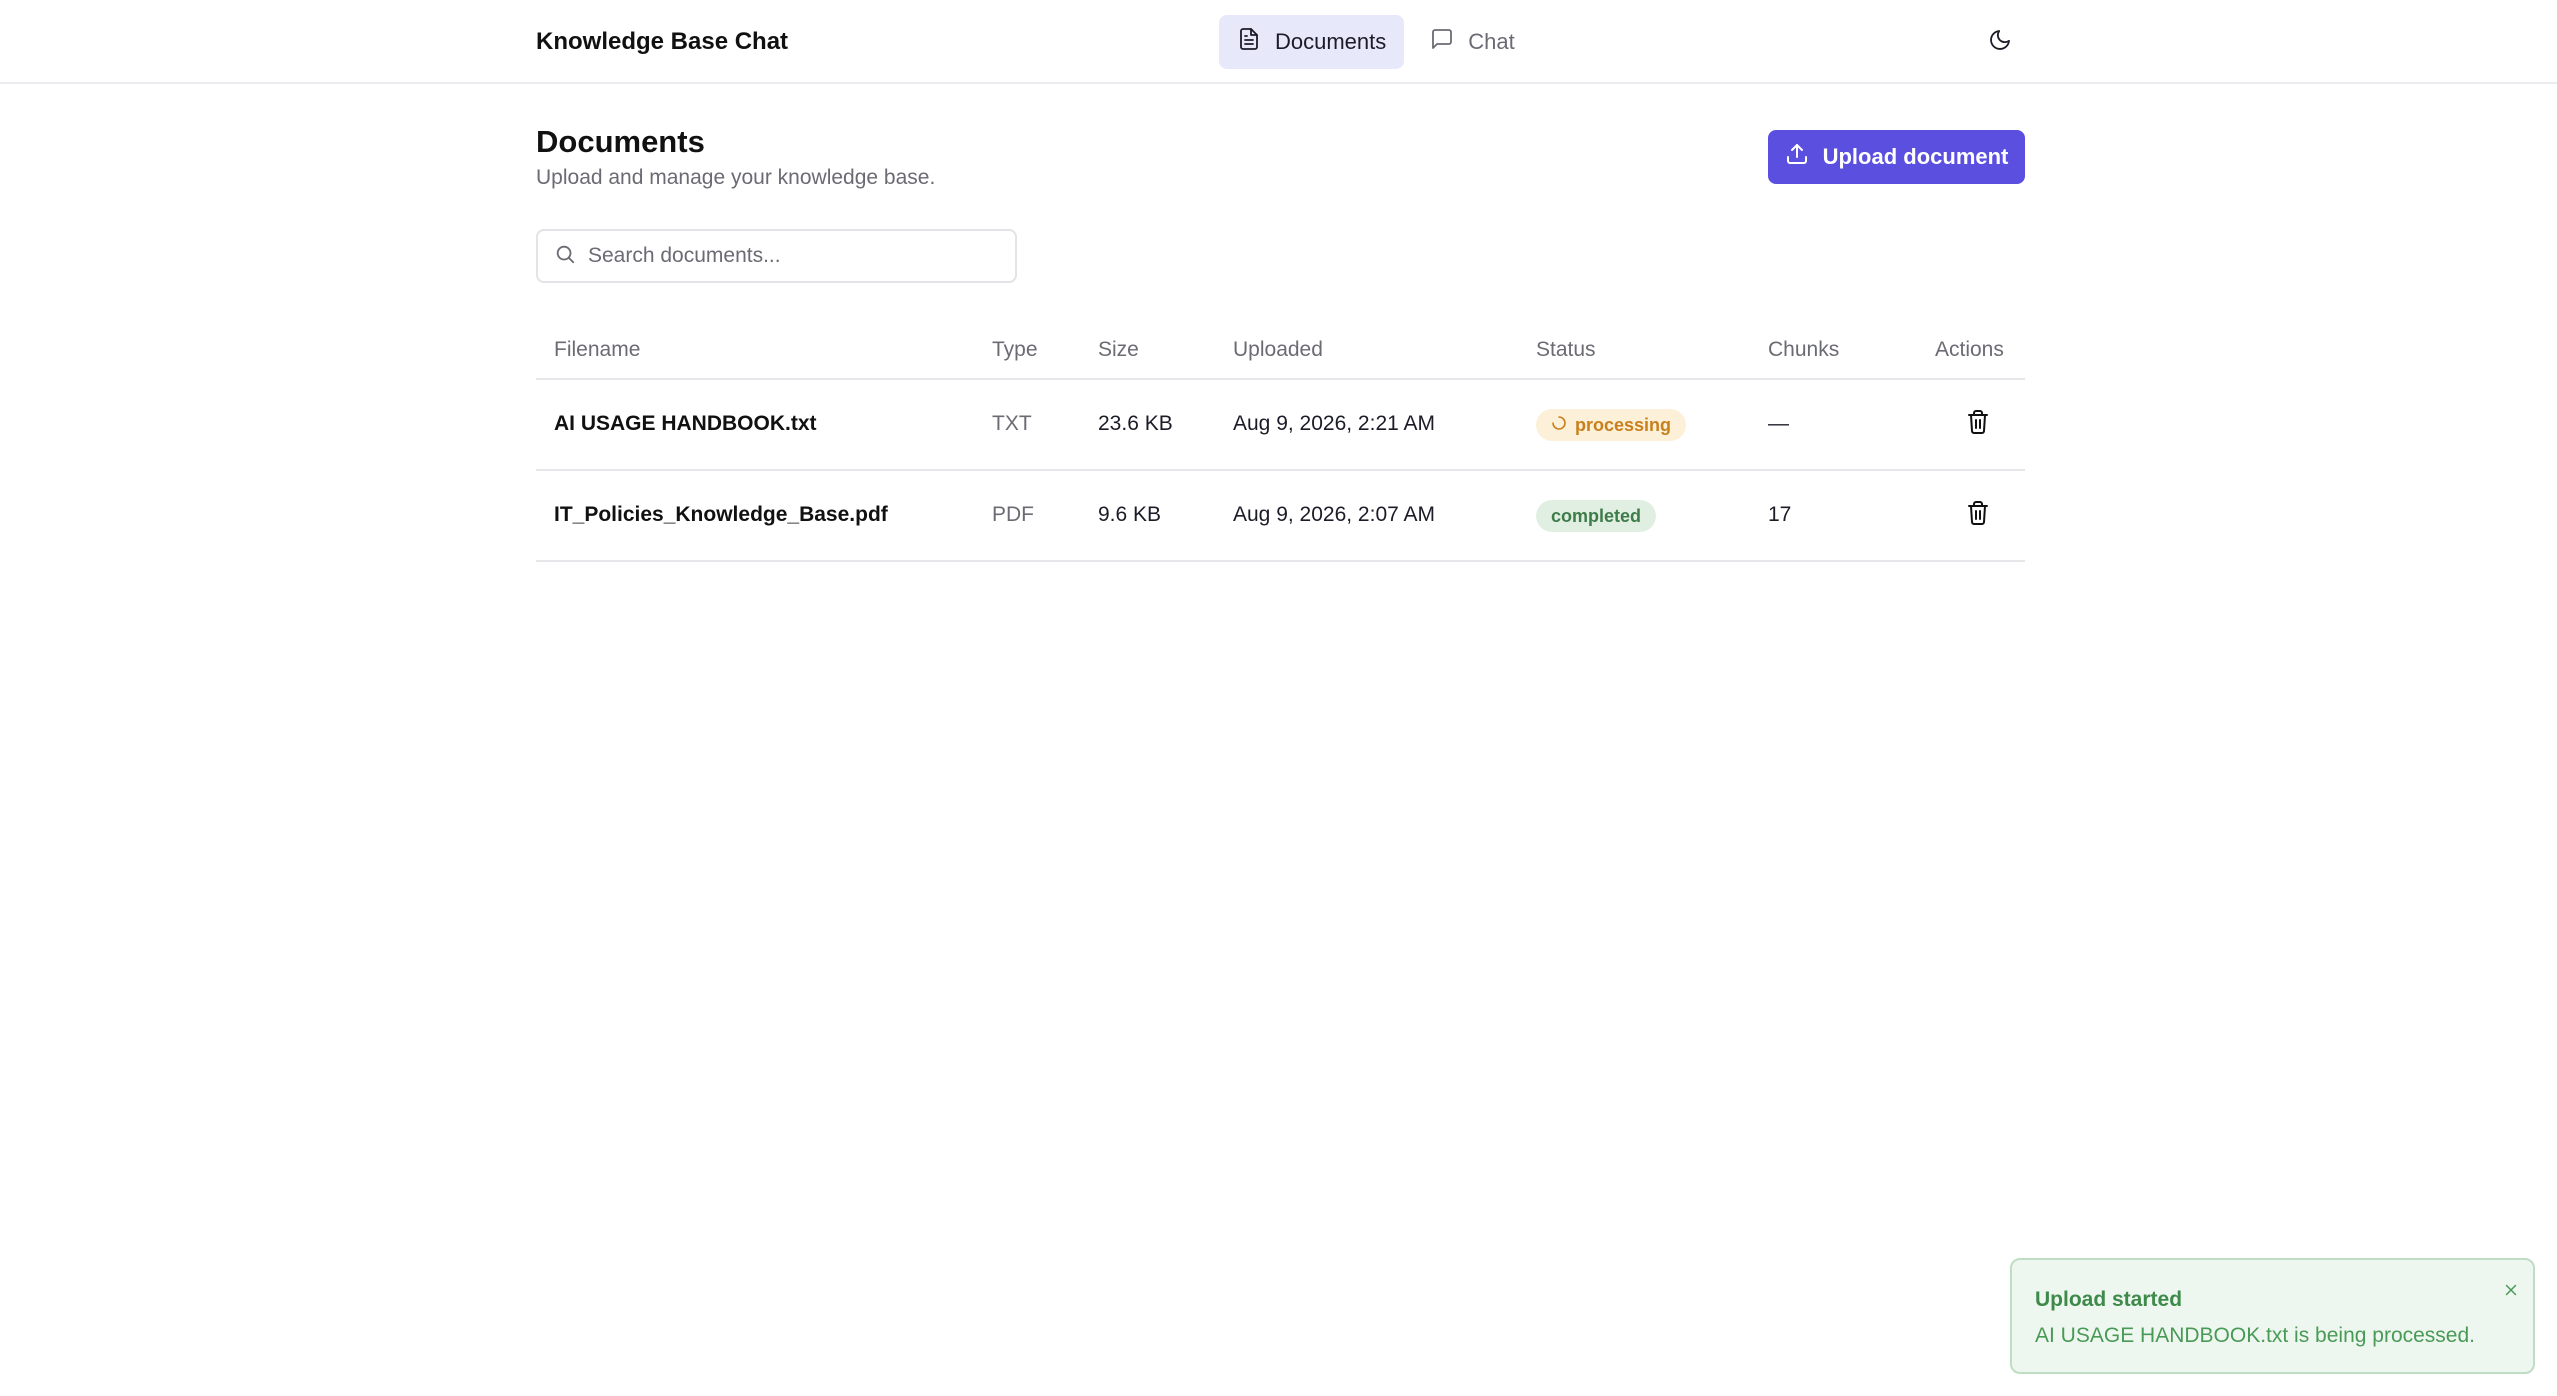  Describe the element at coordinates (801, 256) in the screenshot. I see `search-input` at that location.